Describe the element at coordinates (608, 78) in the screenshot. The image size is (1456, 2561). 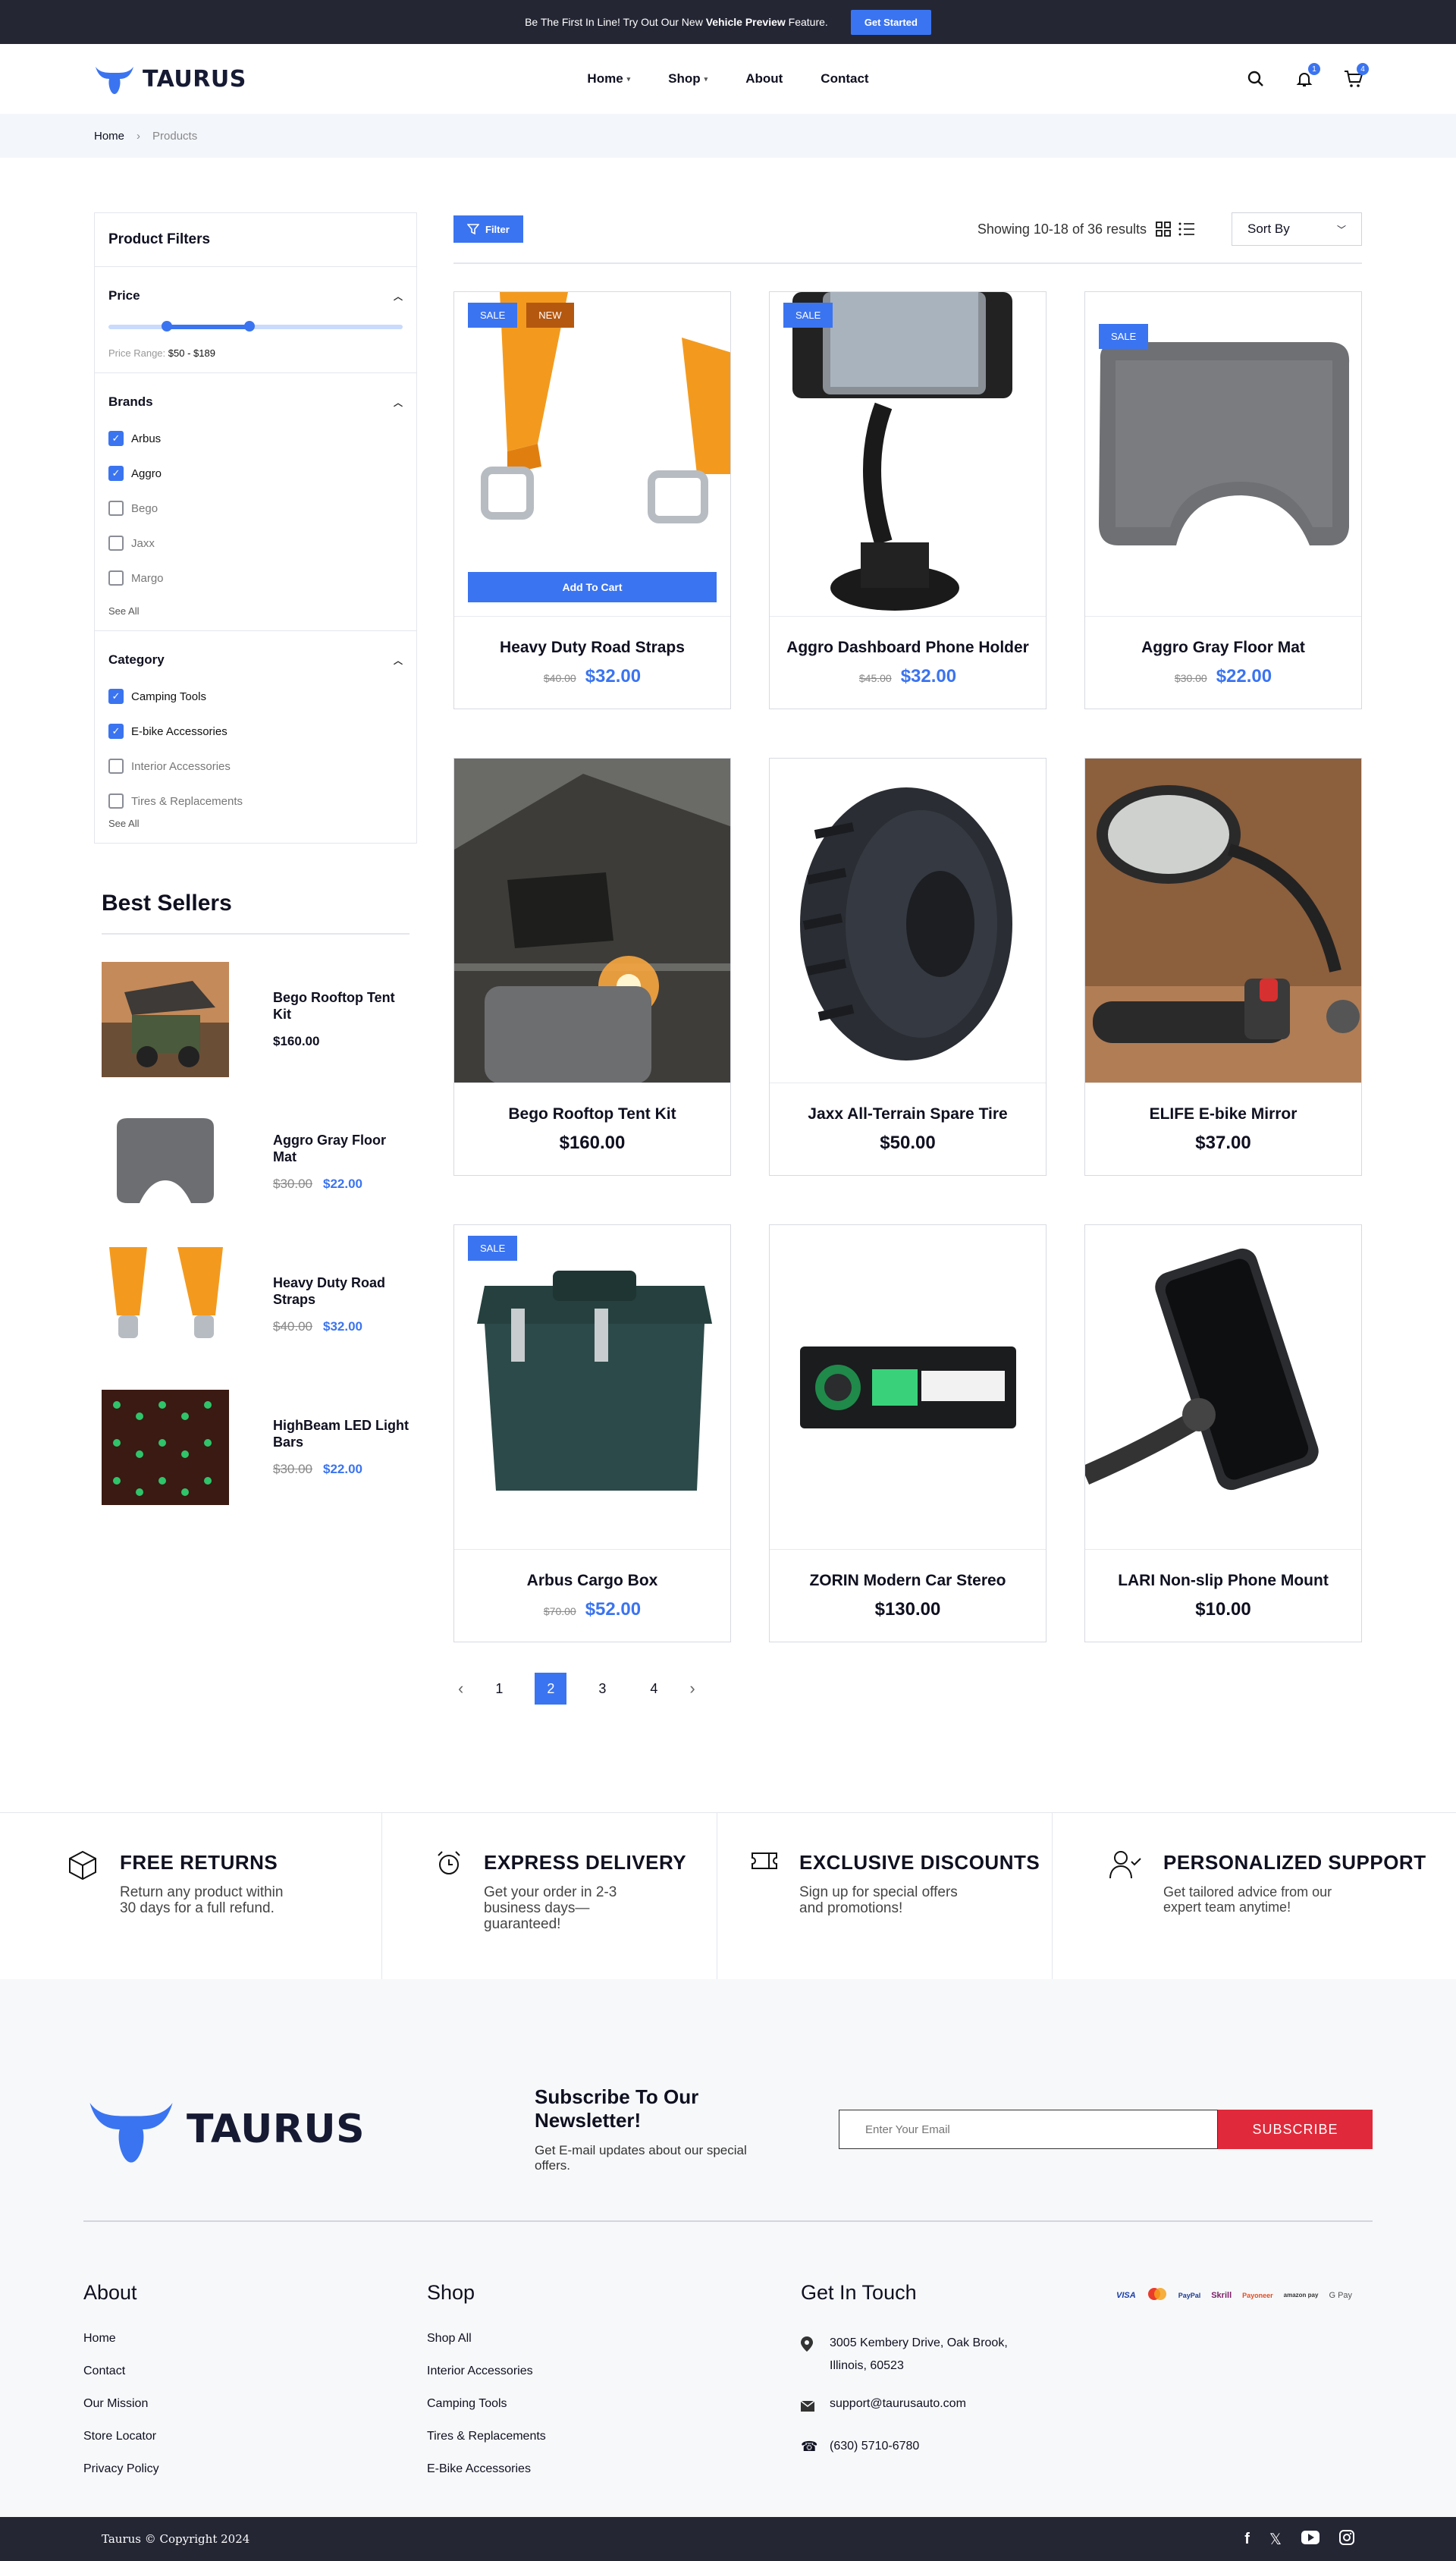
I see `nav-home: Home ▾` at that location.